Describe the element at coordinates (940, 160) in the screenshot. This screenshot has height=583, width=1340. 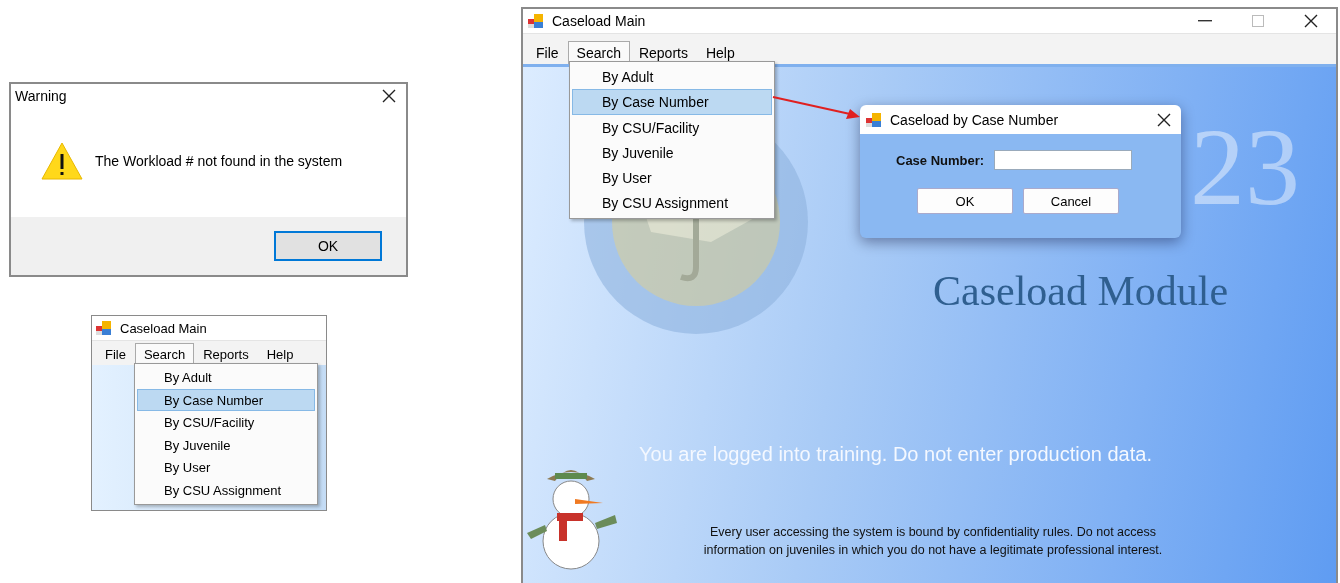
I see `field-label: Case Number:` at that location.